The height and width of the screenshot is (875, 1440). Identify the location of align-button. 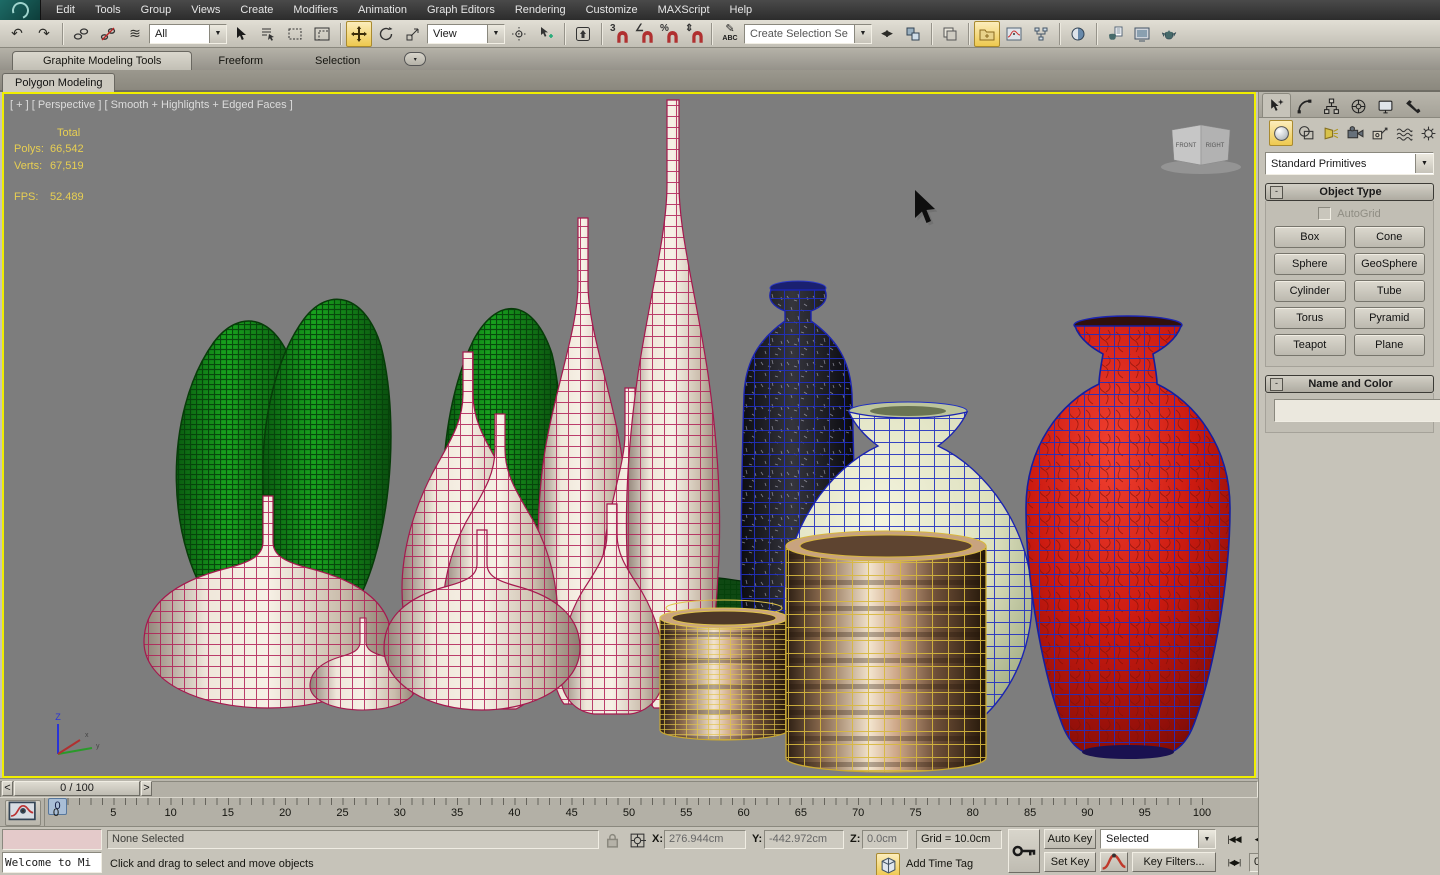
(913, 34).